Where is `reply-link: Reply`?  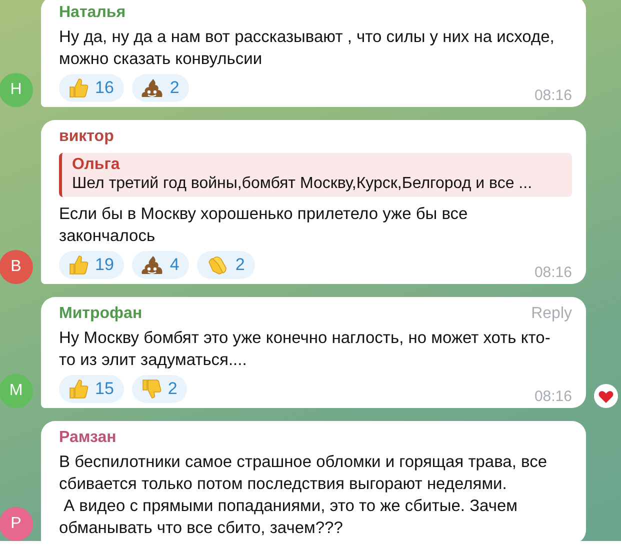
reply-link: Reply is located at coordinates (551, 314).